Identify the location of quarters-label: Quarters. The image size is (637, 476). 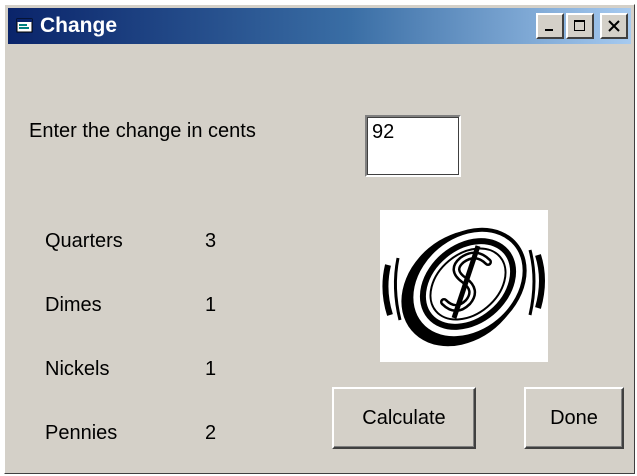
(84, 241).